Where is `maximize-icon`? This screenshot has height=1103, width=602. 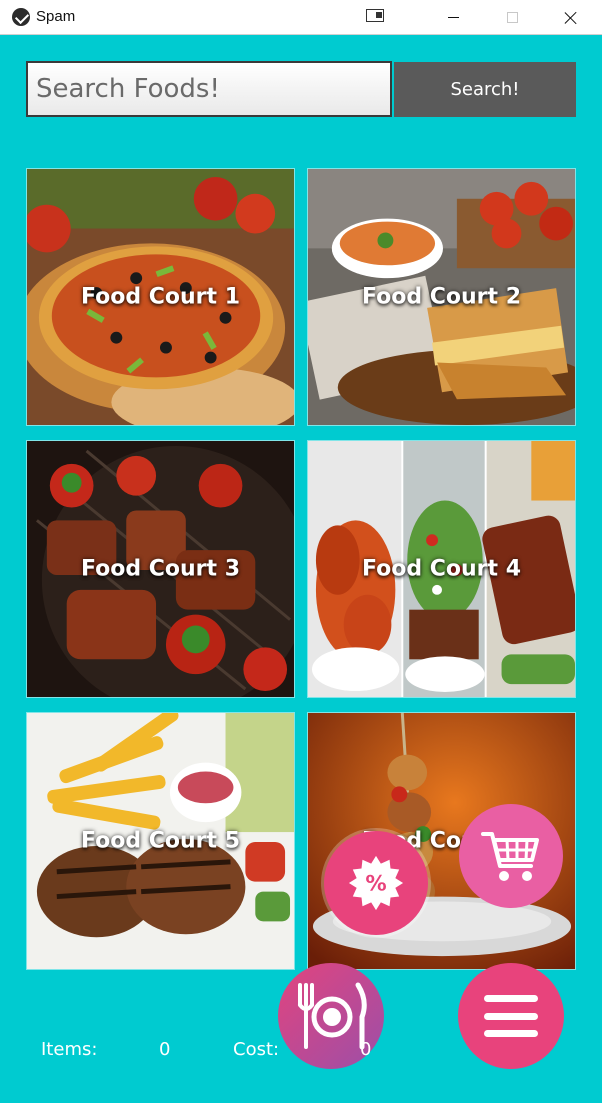
maximize-icon is located at coordinates (512, 17).